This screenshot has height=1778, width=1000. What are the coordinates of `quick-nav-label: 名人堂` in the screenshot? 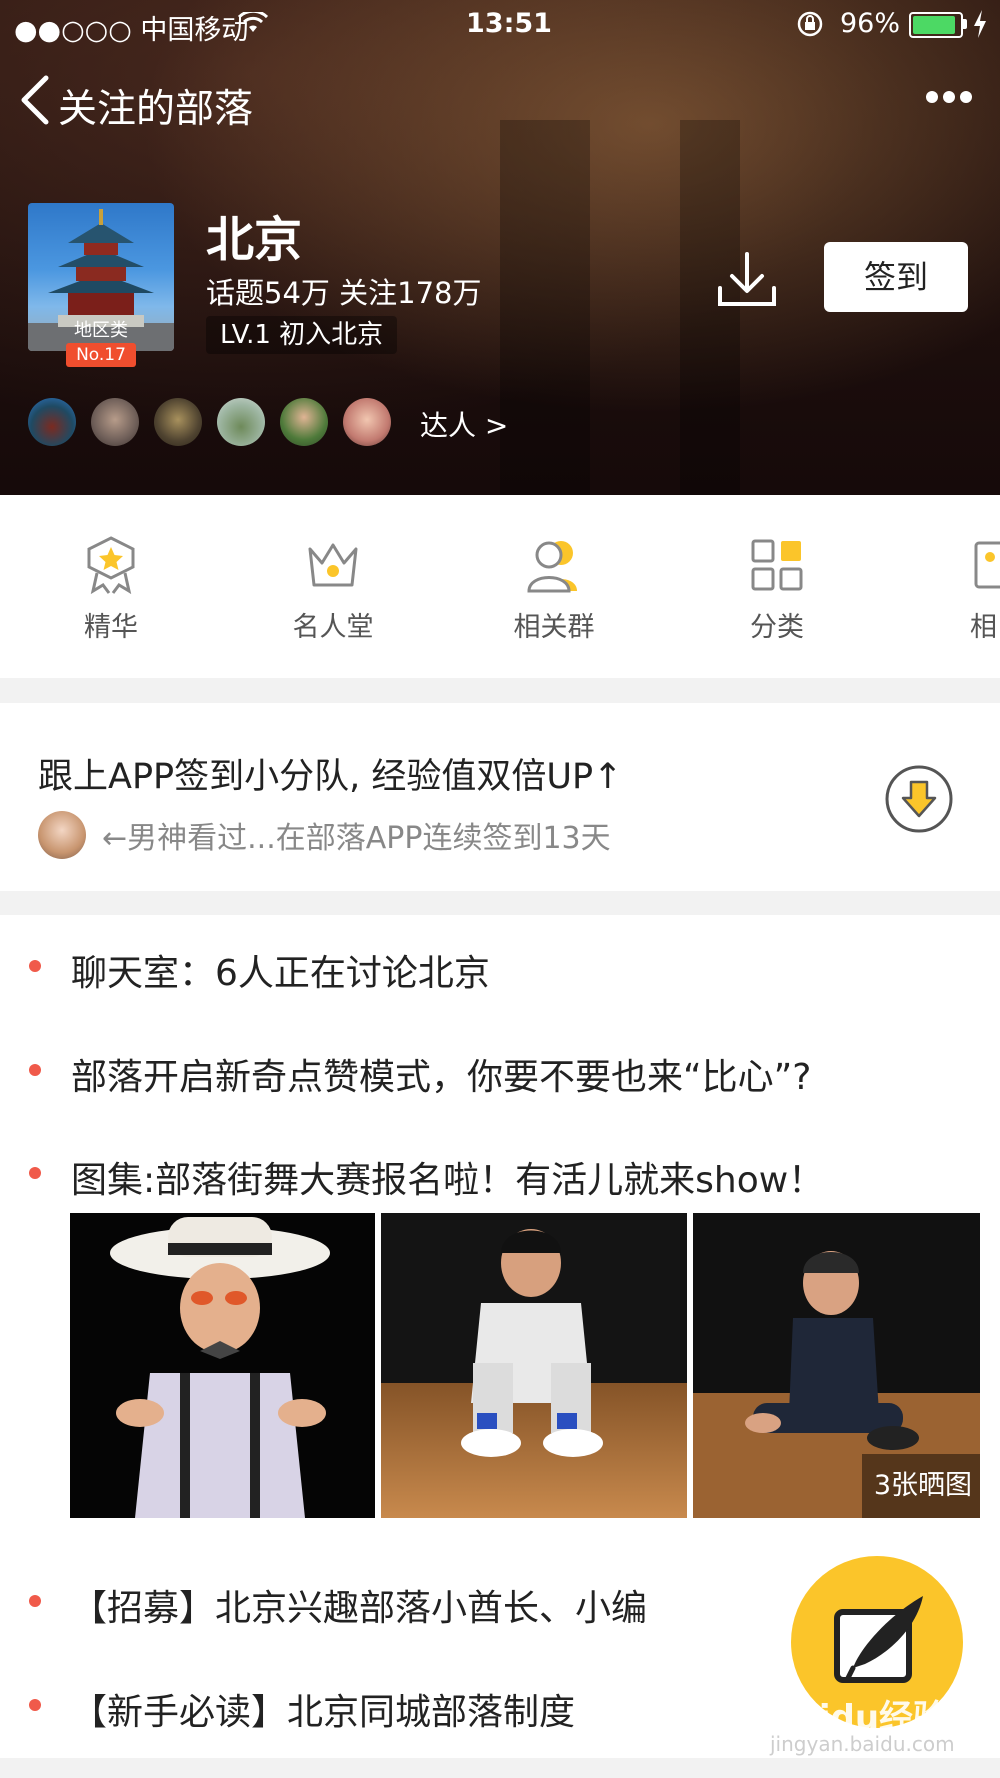 It's located at (333, 627).